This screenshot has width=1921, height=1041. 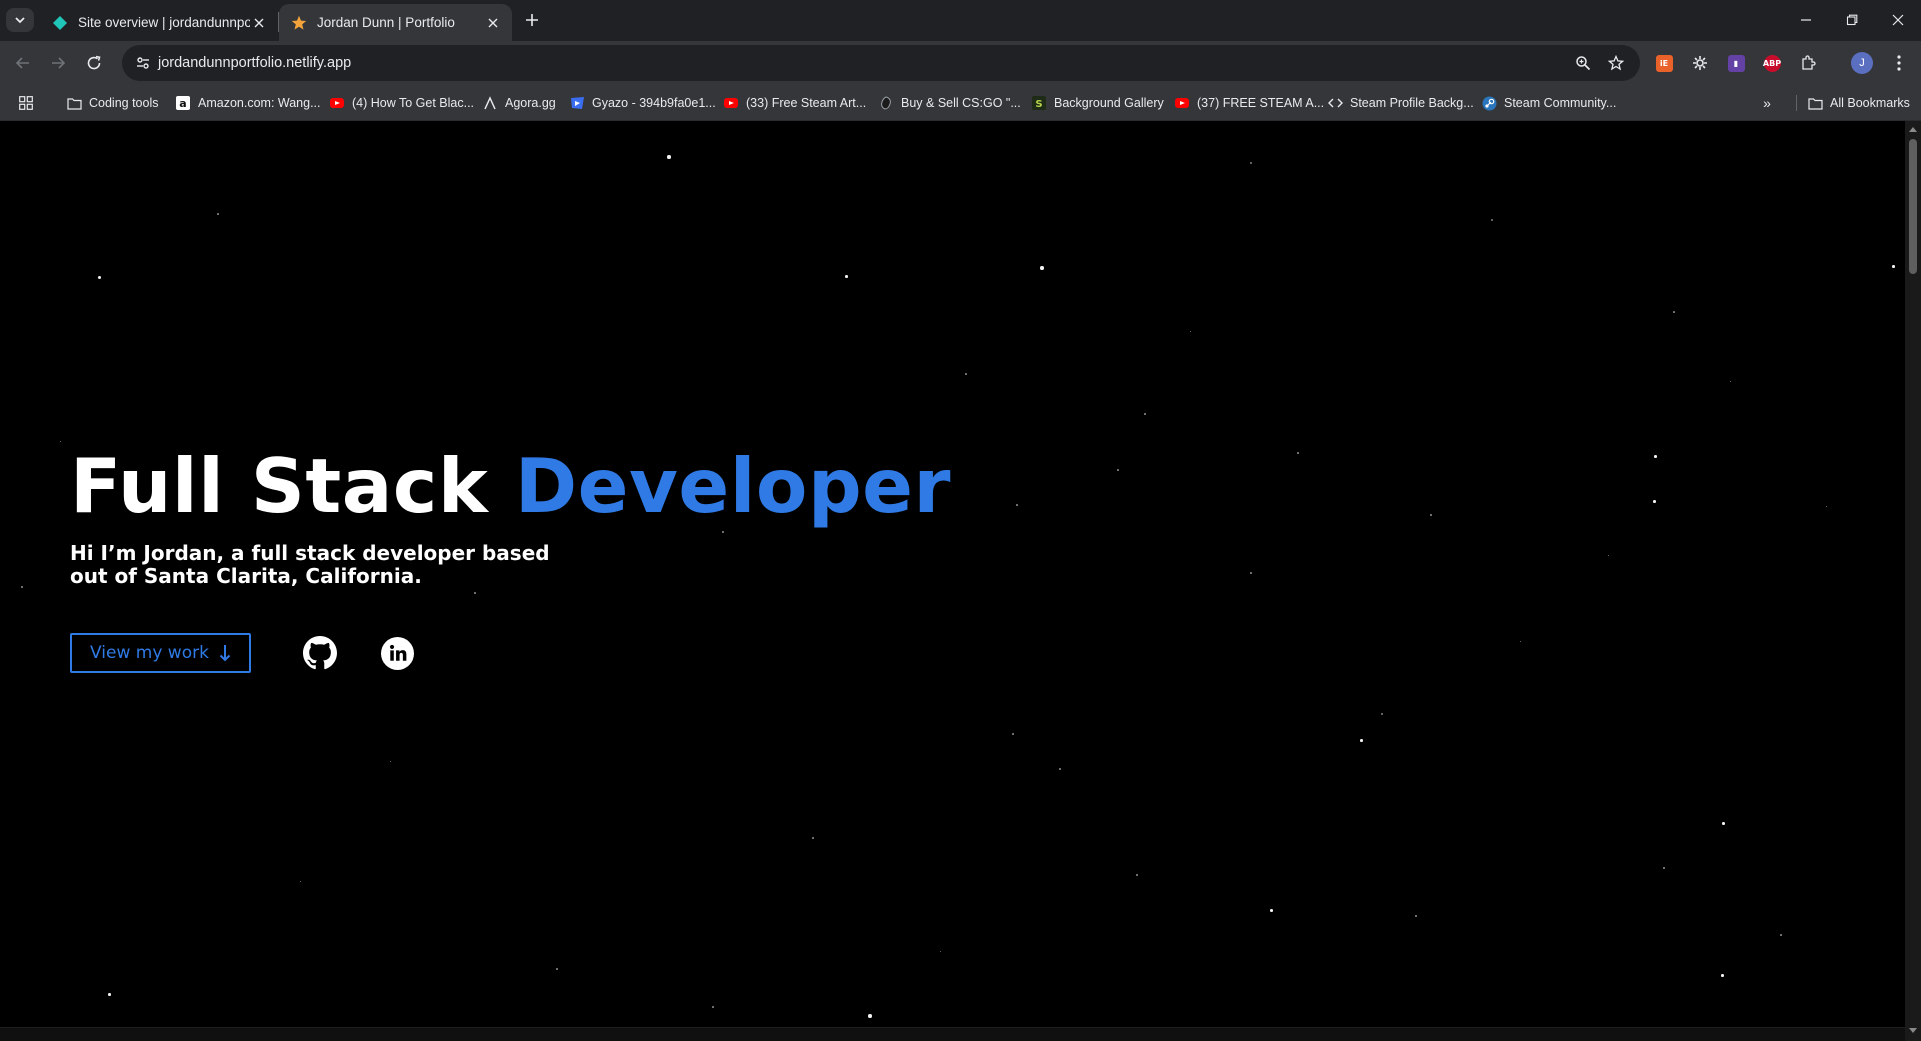 What do you see at coordinates (20, 20) in the screenshot?
I see `tab-search-button` at bounding box center [20, 20].